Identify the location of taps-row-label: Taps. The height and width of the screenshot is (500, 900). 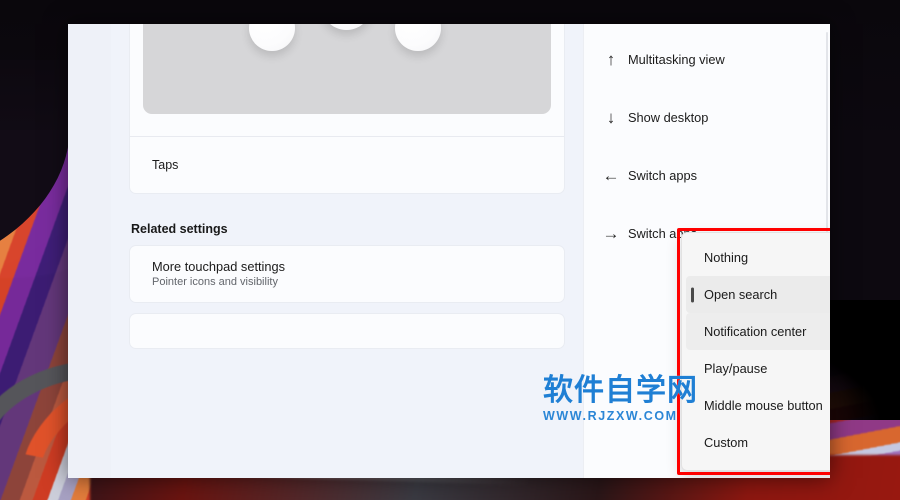
(165, 165).